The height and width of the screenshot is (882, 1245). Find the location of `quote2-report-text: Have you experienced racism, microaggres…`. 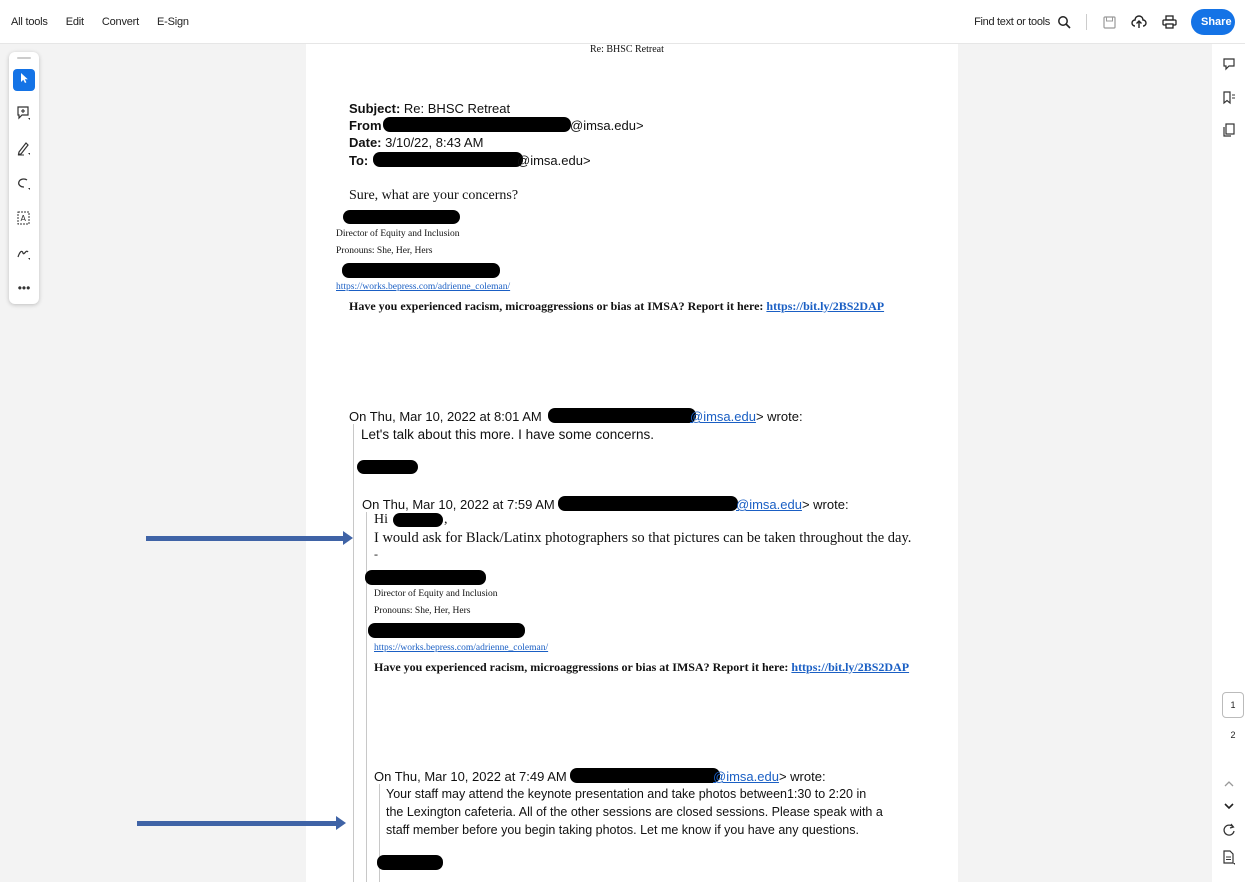

quote2-report-text: Have you experienced racism, microaggres… is located at coordinates (581, 667).